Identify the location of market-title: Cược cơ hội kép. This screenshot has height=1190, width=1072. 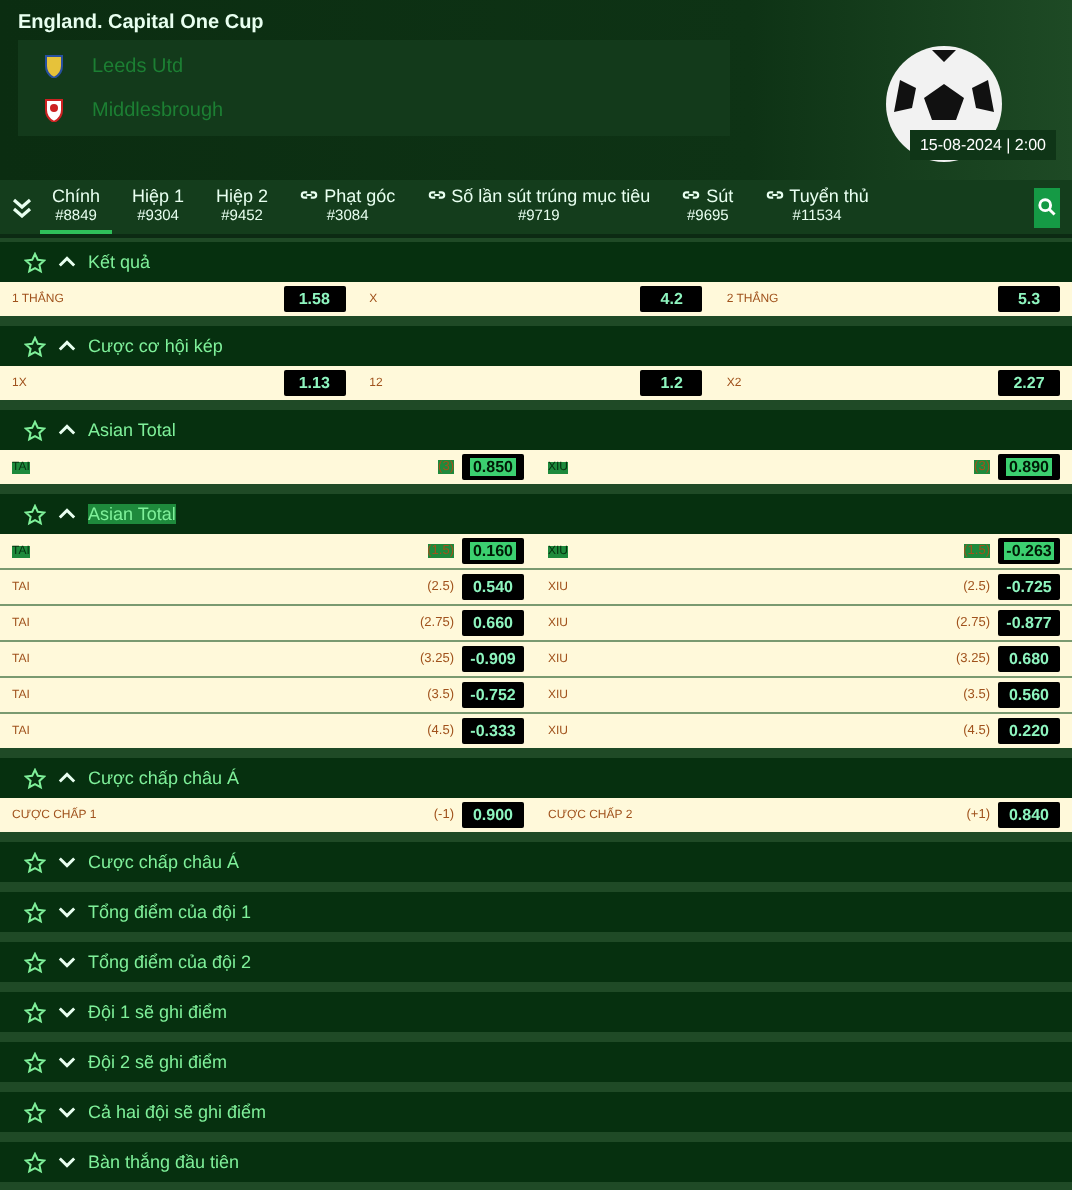
(155, 346).